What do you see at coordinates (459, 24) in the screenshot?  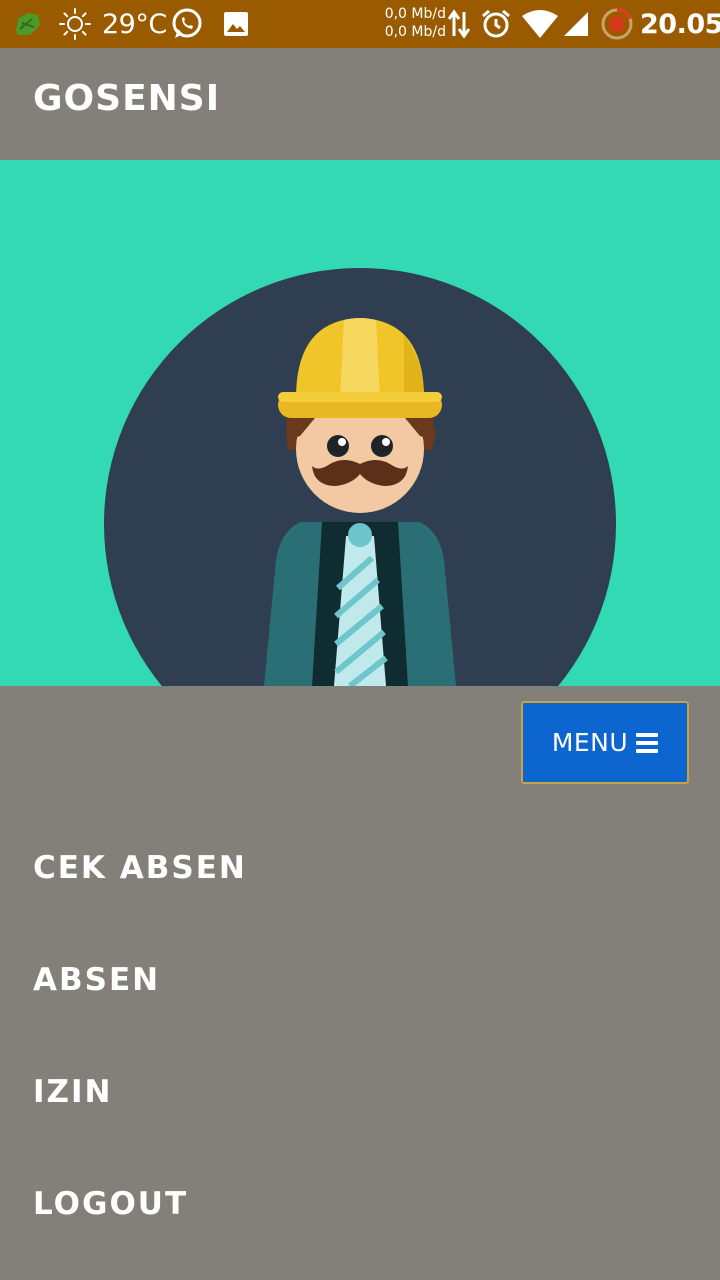 I see `data-arrows-icon` at bounding box center [459, 24].